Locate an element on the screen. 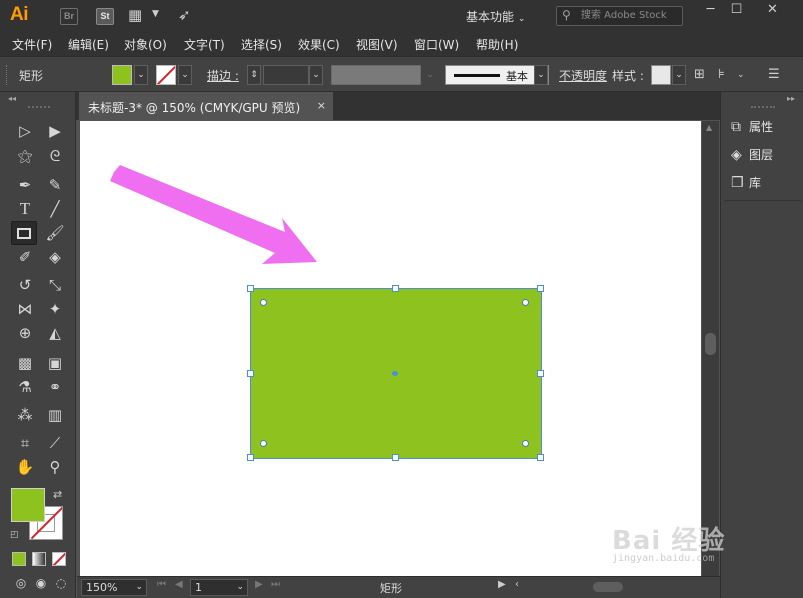  variable-width-profile is located at coordinates (376, 75).